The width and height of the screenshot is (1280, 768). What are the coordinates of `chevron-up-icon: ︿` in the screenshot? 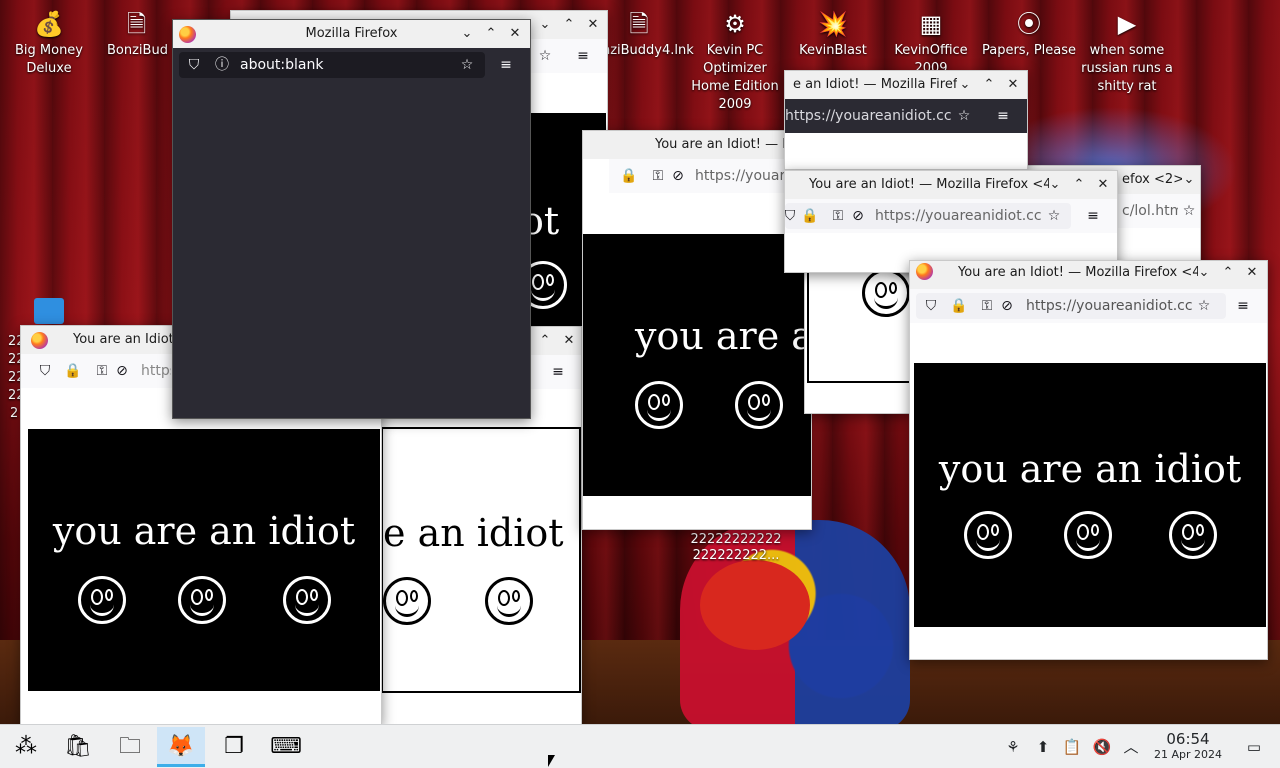 It's located at (1131, 747).